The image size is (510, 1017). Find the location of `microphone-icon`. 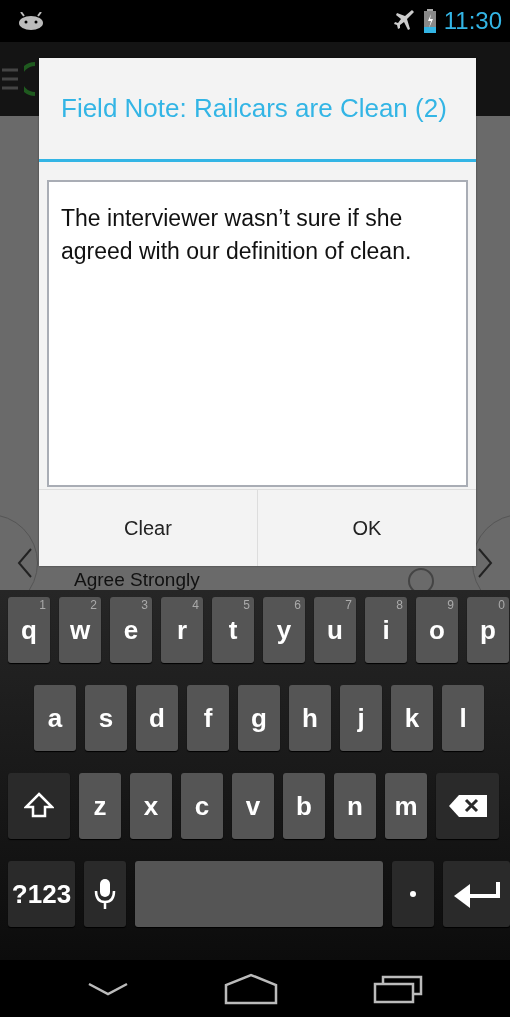

microphone-icon is located at coordinates (105, 894).